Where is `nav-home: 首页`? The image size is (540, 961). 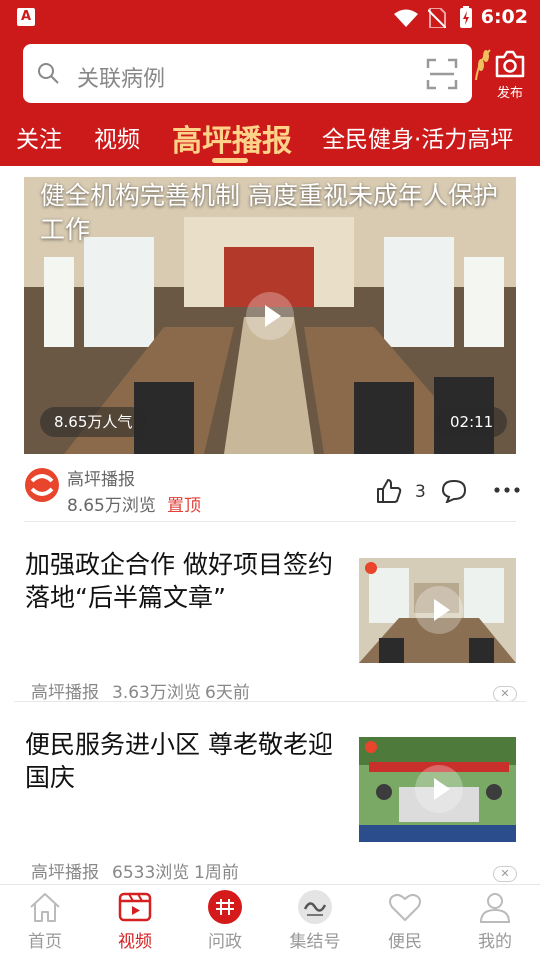
nav-home: 首页 is located at coordinates (45, 923).